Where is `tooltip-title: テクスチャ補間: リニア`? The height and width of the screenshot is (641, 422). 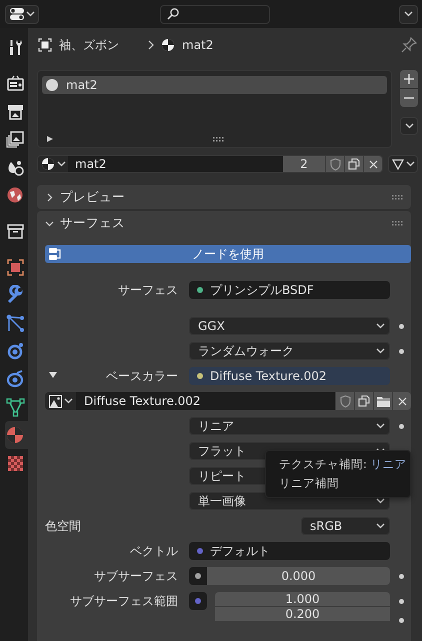
tooltip-title: テクスチャ補間: リニア is located at coordinates (343, 465).